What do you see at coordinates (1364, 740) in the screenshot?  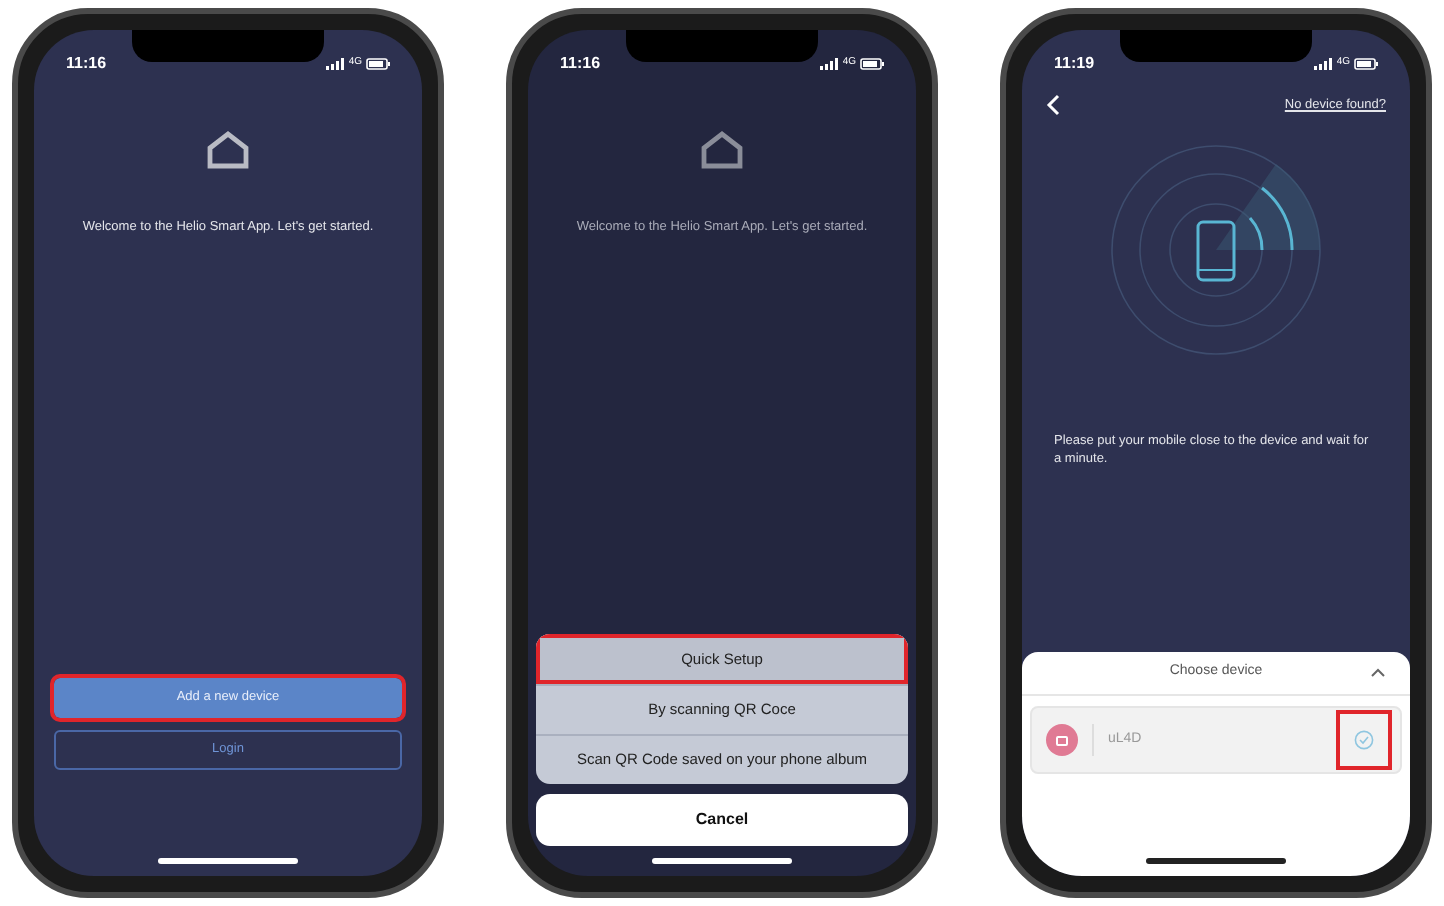 I see `check-circle-icon` at bounding box center [1364, 740].